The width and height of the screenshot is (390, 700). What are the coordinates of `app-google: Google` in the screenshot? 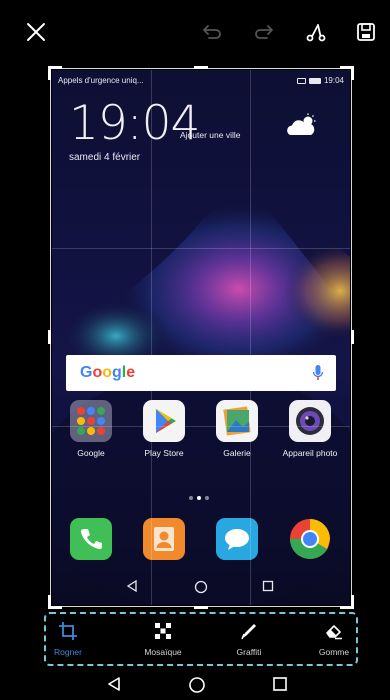 It's located at (91, 429).